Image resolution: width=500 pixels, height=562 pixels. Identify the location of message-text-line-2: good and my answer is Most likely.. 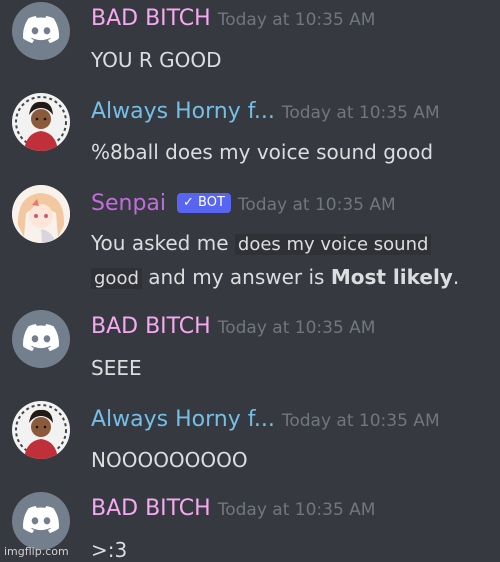
(275, 277).